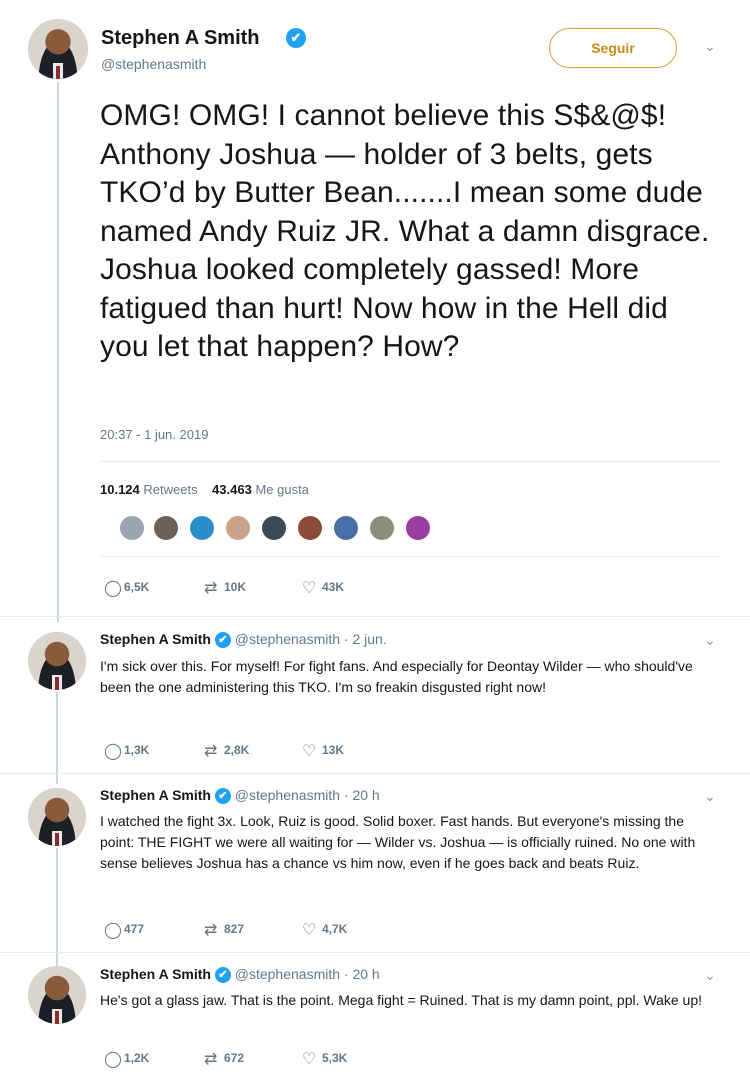 The width and height of the screenshot is (750, 1087). I want to click on like-button: ♡ 4,7K, so click(324, 930).